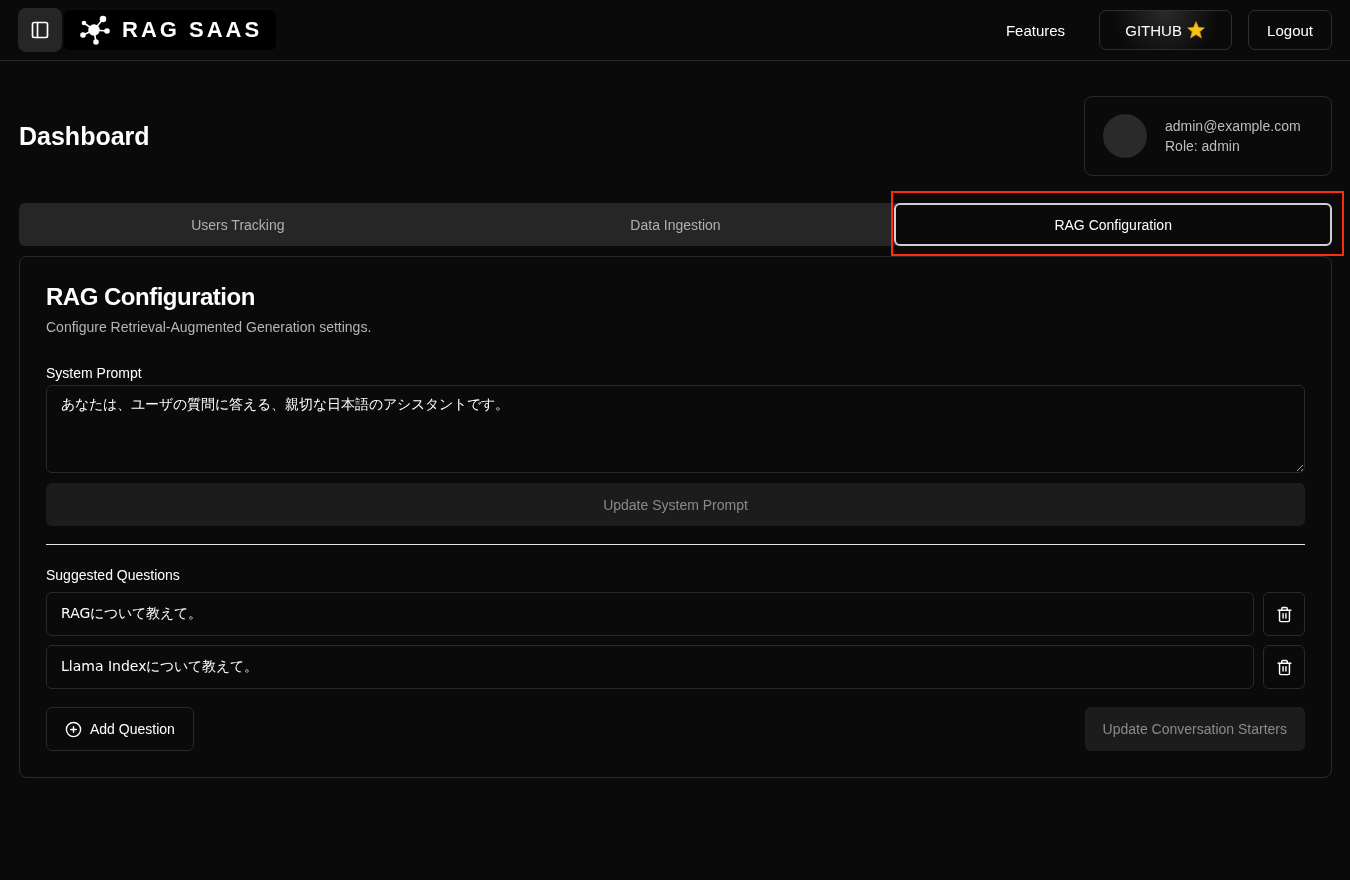 This screenshot has width=1350, height=880. Describe the element at coordinates (650, 614) in the screenshot. I see `question-field: RAGについて教えて。` at that location.